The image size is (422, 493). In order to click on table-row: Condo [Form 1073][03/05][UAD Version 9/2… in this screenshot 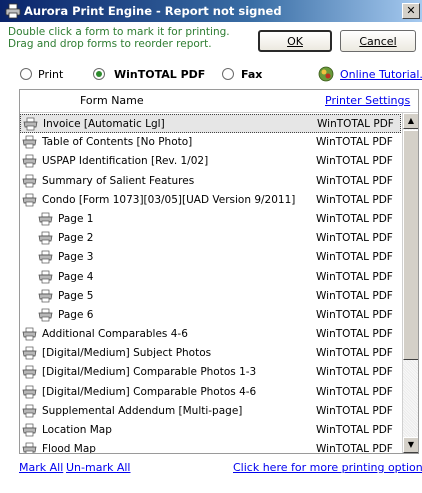, I will do `click(210, 200)`.